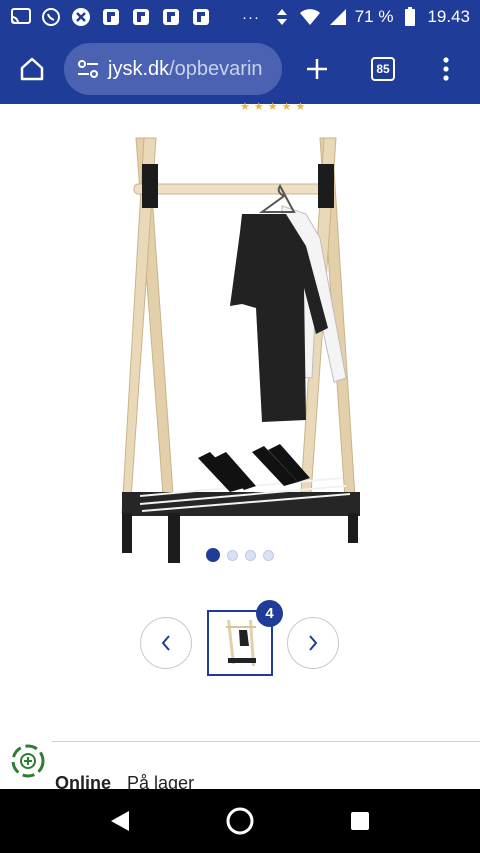  I want to click on chevron-left-icon, so click(165, 643).